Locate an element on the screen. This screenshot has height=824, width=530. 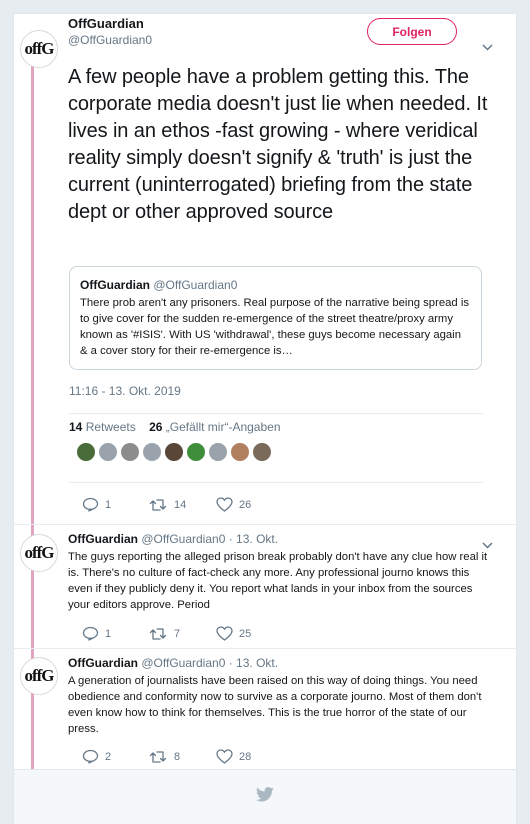
likers-avatars is located at coordinates (174, 452).